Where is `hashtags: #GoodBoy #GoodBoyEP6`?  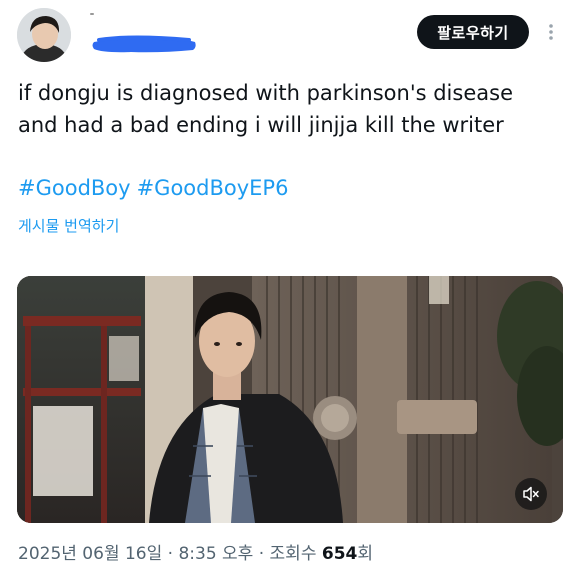
hashtags: #GoodBoy #GoodBoyEP6 is located at coordinates (156, 188).